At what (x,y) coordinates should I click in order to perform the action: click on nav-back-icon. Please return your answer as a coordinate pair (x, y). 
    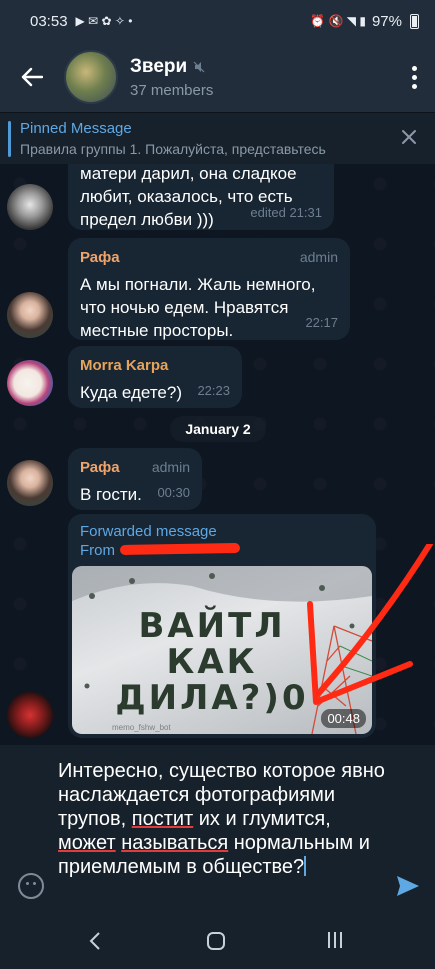
    Looking at the image, I should click on (96, 941).